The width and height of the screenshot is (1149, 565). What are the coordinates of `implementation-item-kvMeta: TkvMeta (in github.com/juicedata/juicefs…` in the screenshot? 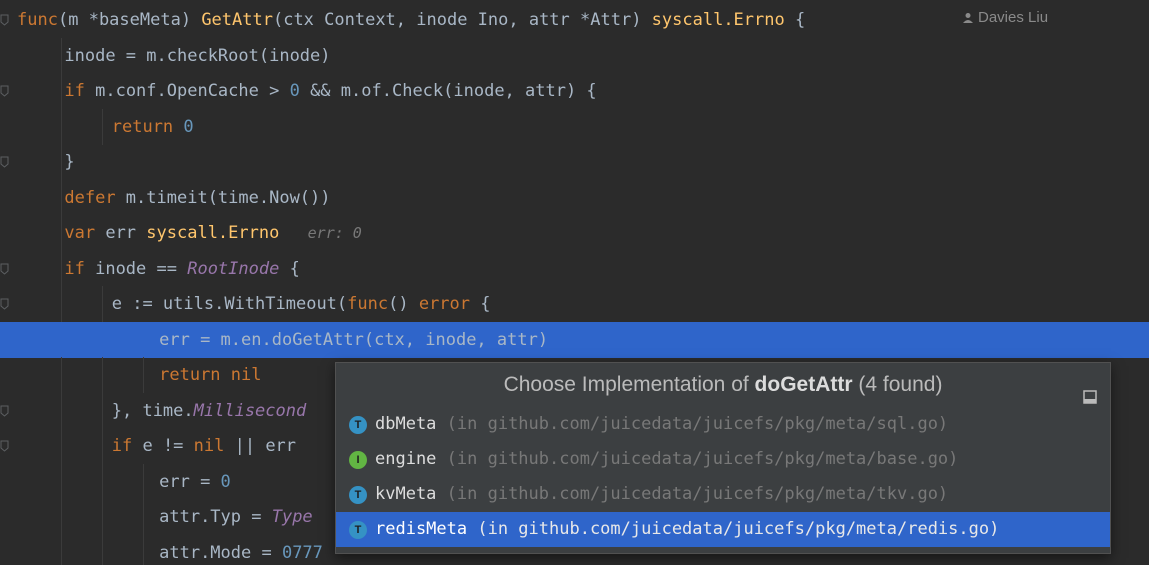 It's located at (723, 494).